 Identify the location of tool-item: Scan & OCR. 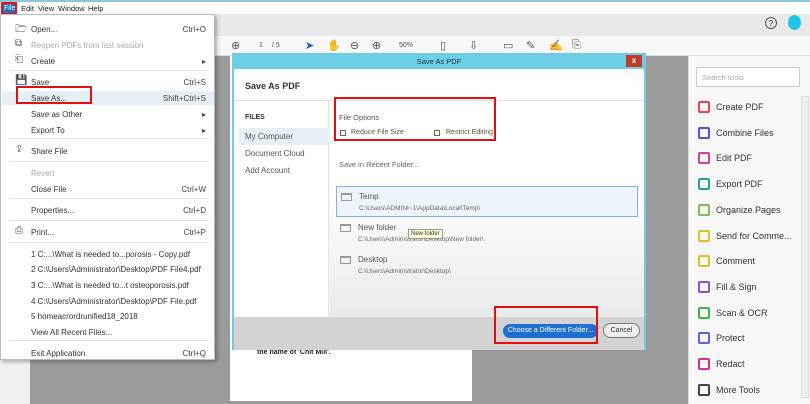
(733, 312).